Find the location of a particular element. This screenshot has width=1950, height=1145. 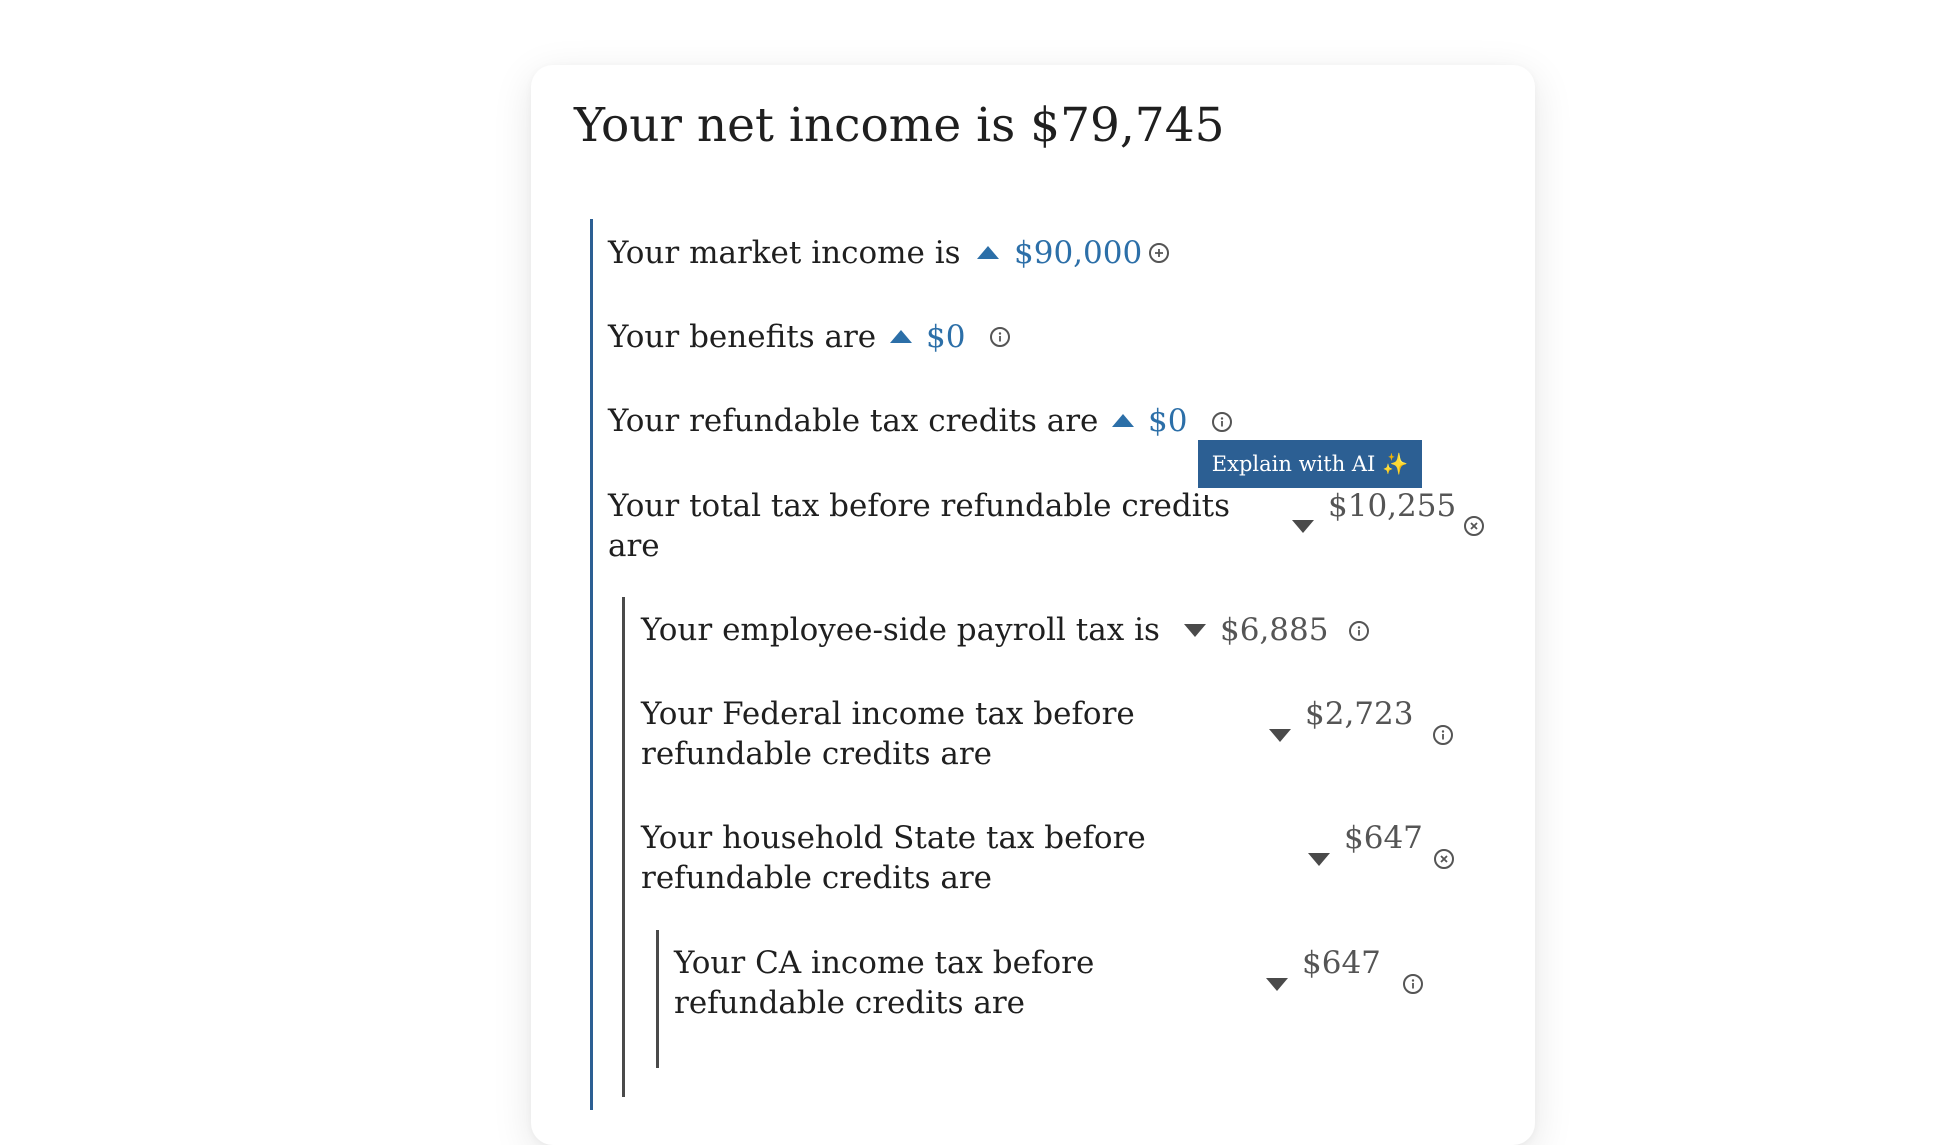

page-title: Your net income is $79,745 is located at coordinates (899, 125).